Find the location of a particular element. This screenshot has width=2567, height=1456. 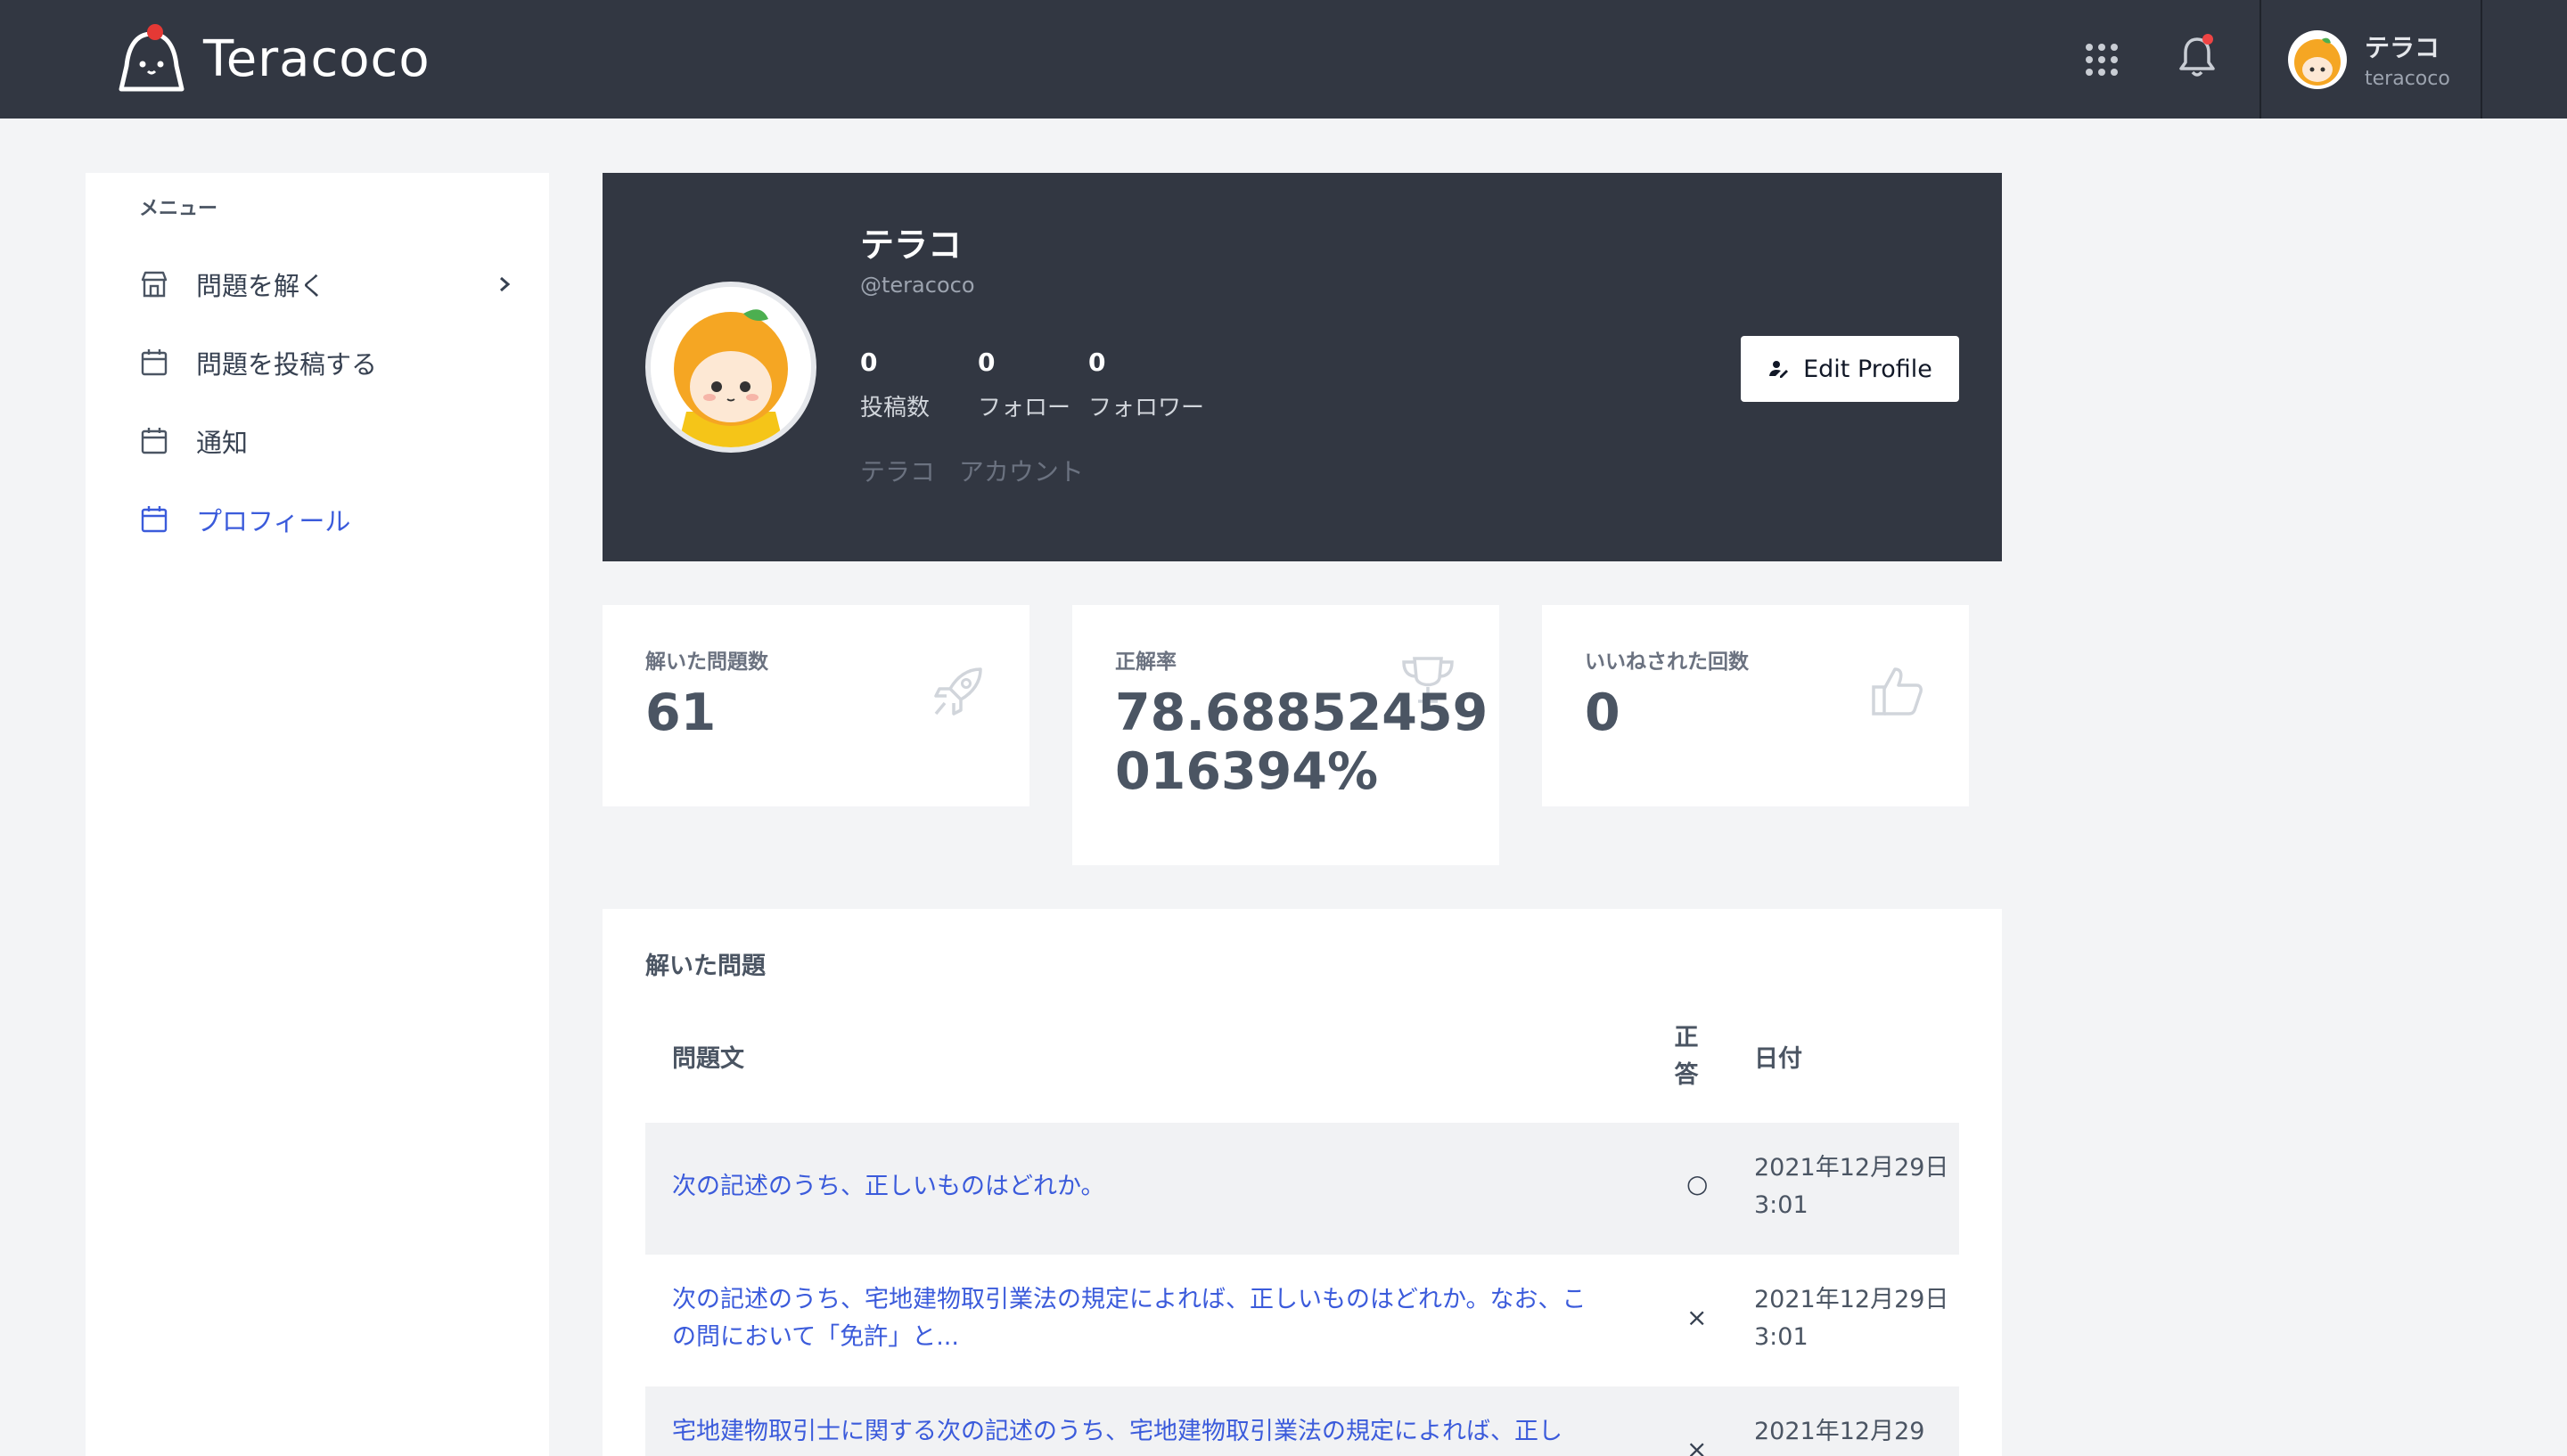

card-value: 78.68852459016394% is located at coordinates (1302, 742).